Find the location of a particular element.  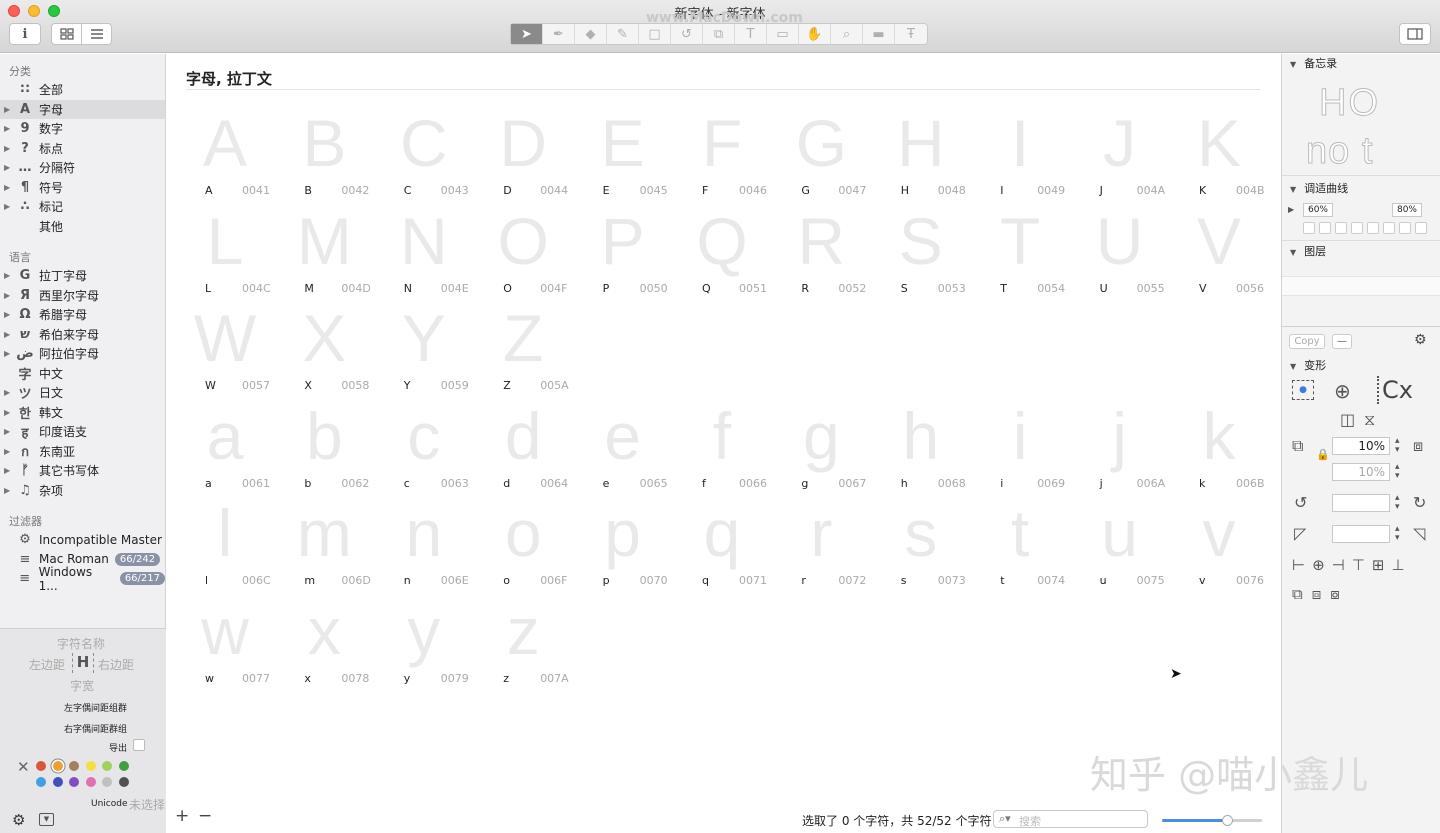

glyph-cell: l l 006C is located at coordinates (218, 543).